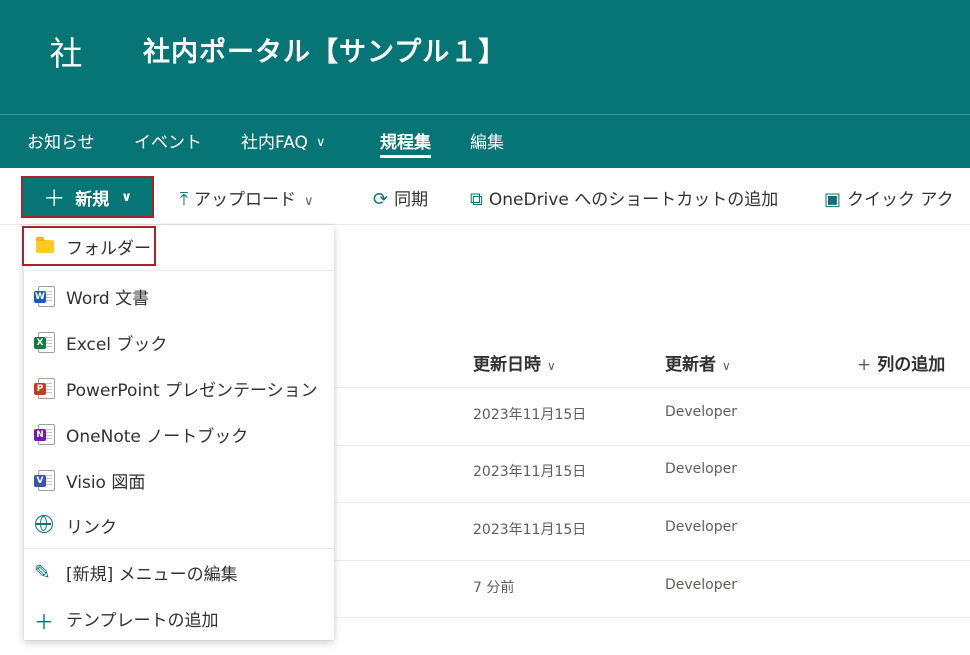 The image size is (970, 655). What do you see at coordinates (45, 246) in the screenshot?
I see `folder-icon` at bounding box center [45, 246].